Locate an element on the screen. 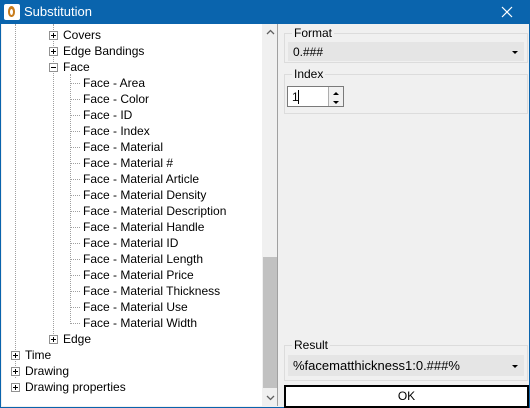 This screenshot has height=408, width=530. spin-down-icon is located at coordinates (336, 102).